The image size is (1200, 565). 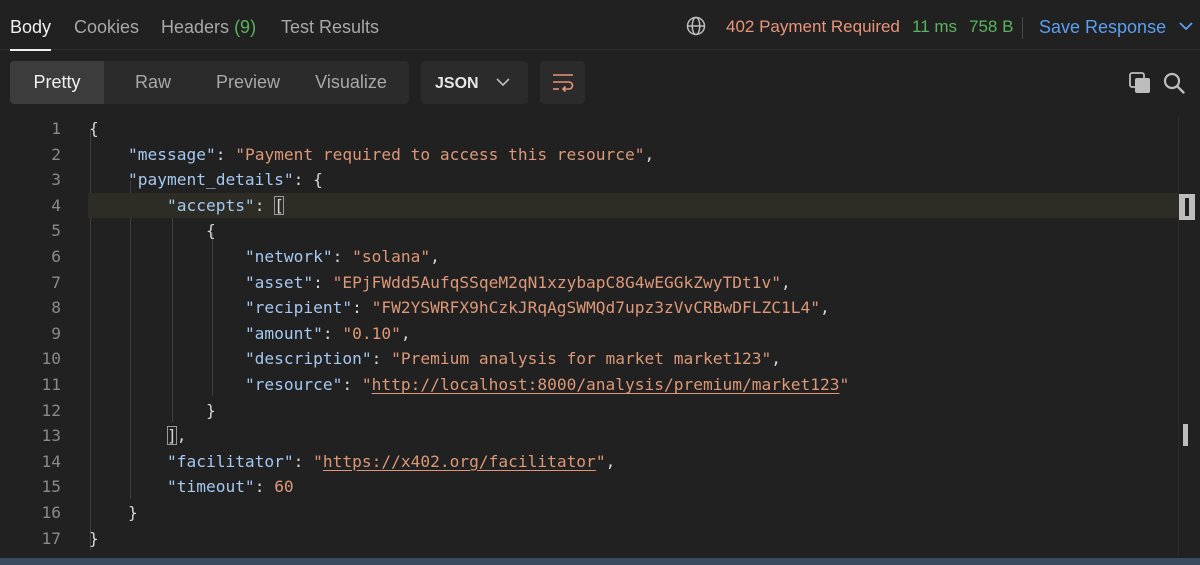 I want to click on json-key: "amount", so click(x=283, y=333).